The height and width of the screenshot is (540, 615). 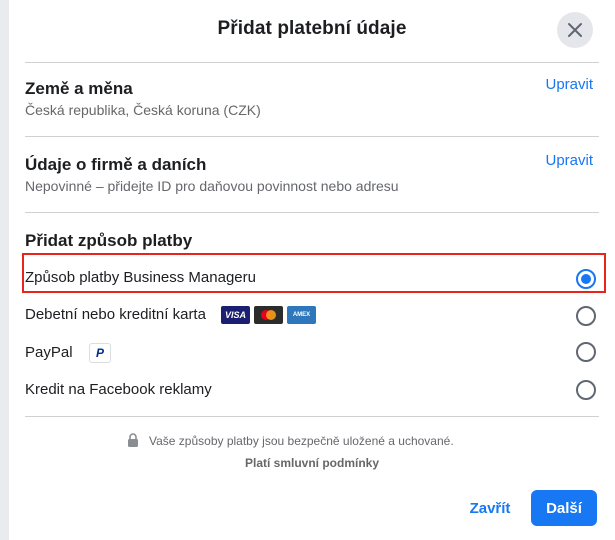 What do you see at coordinates (586, 390) in the screenshot?
I see `radio-ad-credit` at bounding box center [586, 390].